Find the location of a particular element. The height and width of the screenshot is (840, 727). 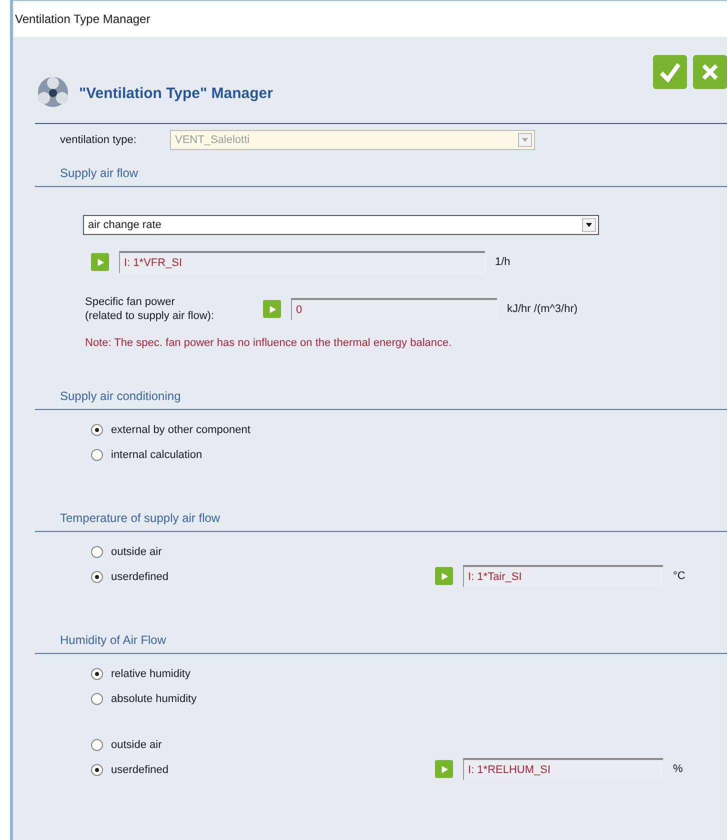

section-title: Temperature of supply air flow is located at coordinates (140, 518).